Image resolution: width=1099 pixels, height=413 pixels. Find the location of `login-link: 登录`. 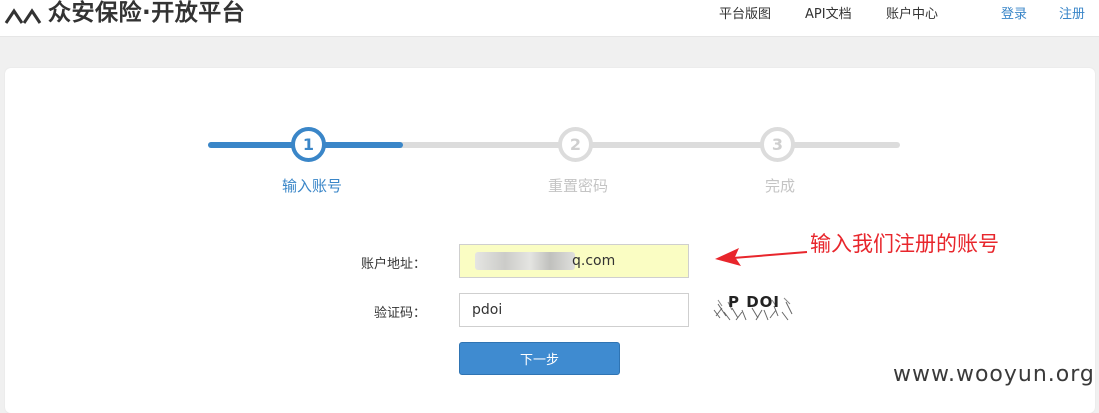

login-link: 登录 is located at coordinates (1014, 12).